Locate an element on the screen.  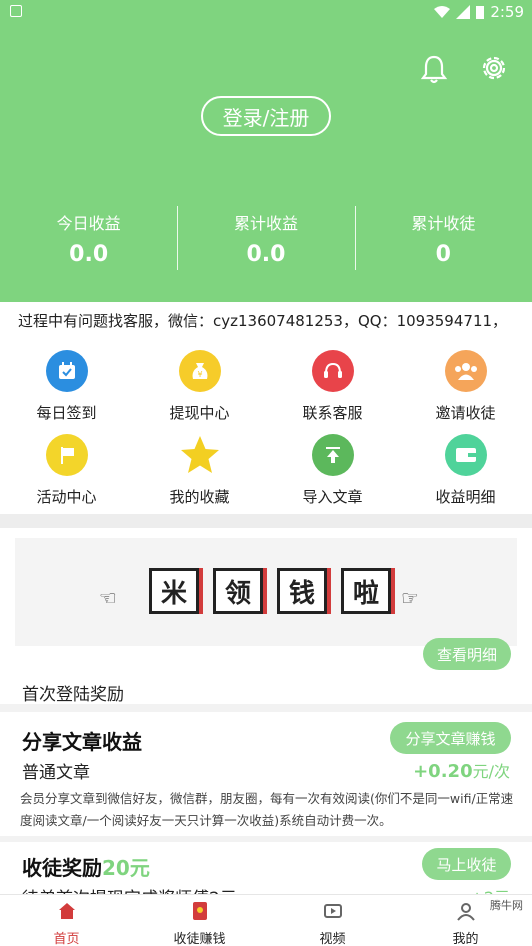
upload-icon is located at coordinates (332, 455).